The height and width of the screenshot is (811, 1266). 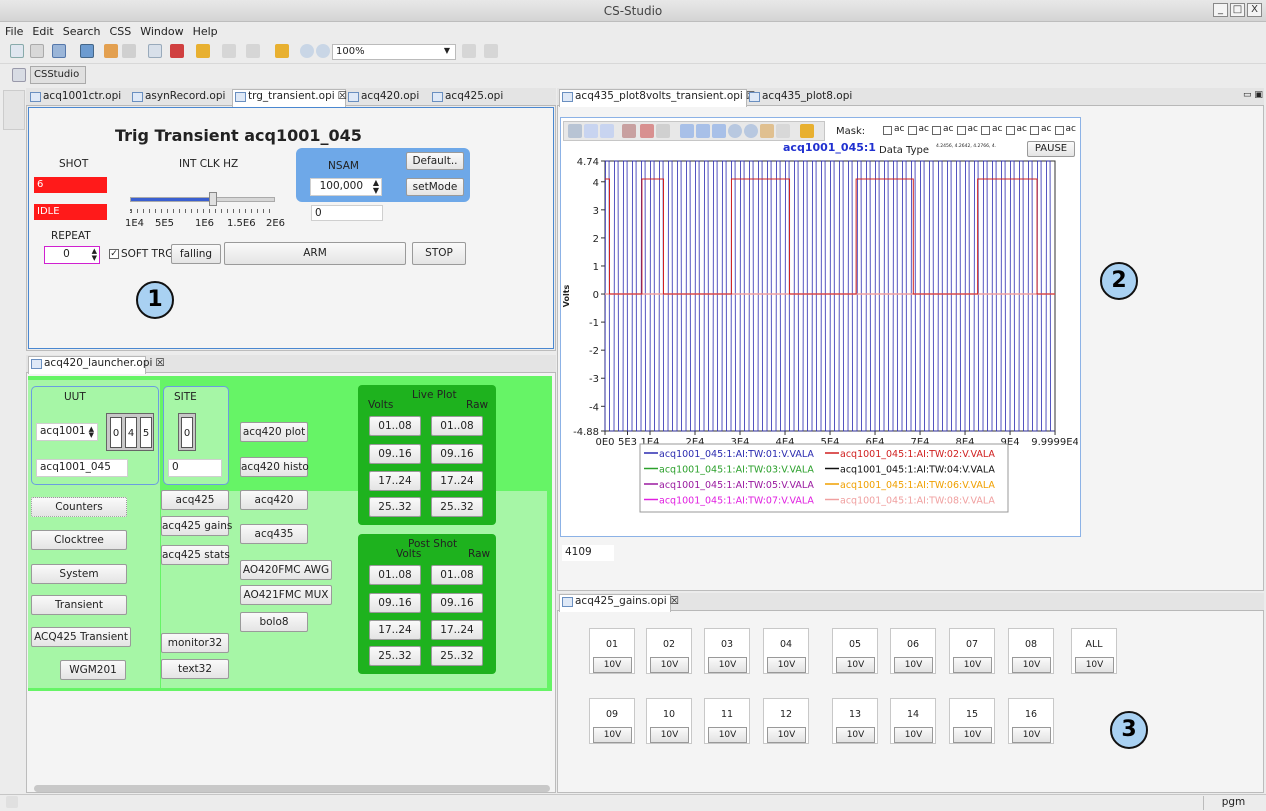 I want to click on tab-acq420-launcher: acq420_launcher.opi ☒, so click(x=96, y=365).